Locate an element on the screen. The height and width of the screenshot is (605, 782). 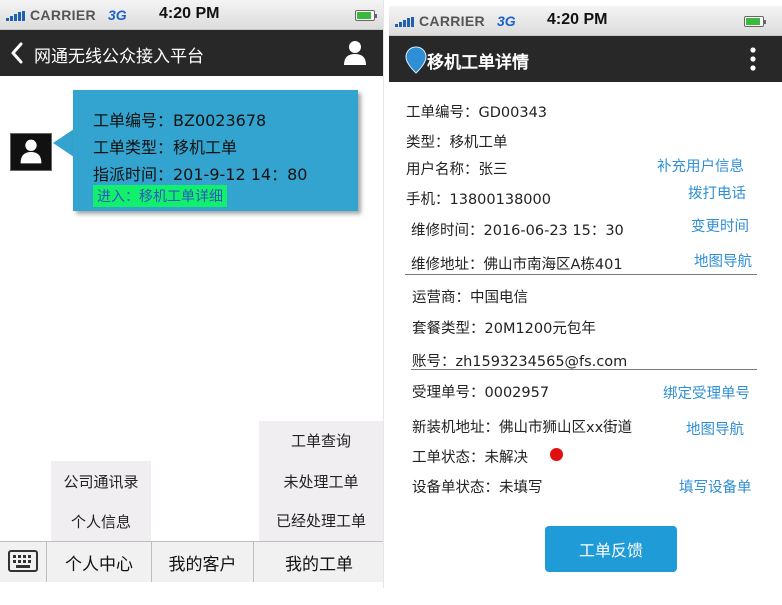
accept-number: 受理单号：0002957 is located at coordinates (481, 393).